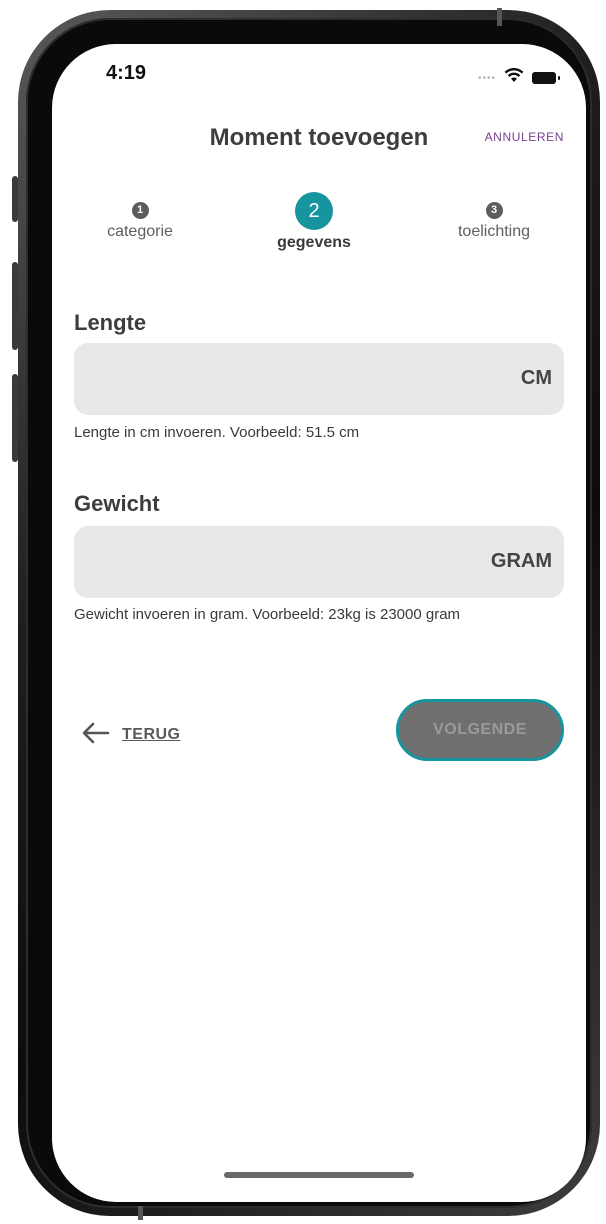 This screenshot has width=606, height=1224. I want to click on weight-field: GRAM, so click(319, 562).